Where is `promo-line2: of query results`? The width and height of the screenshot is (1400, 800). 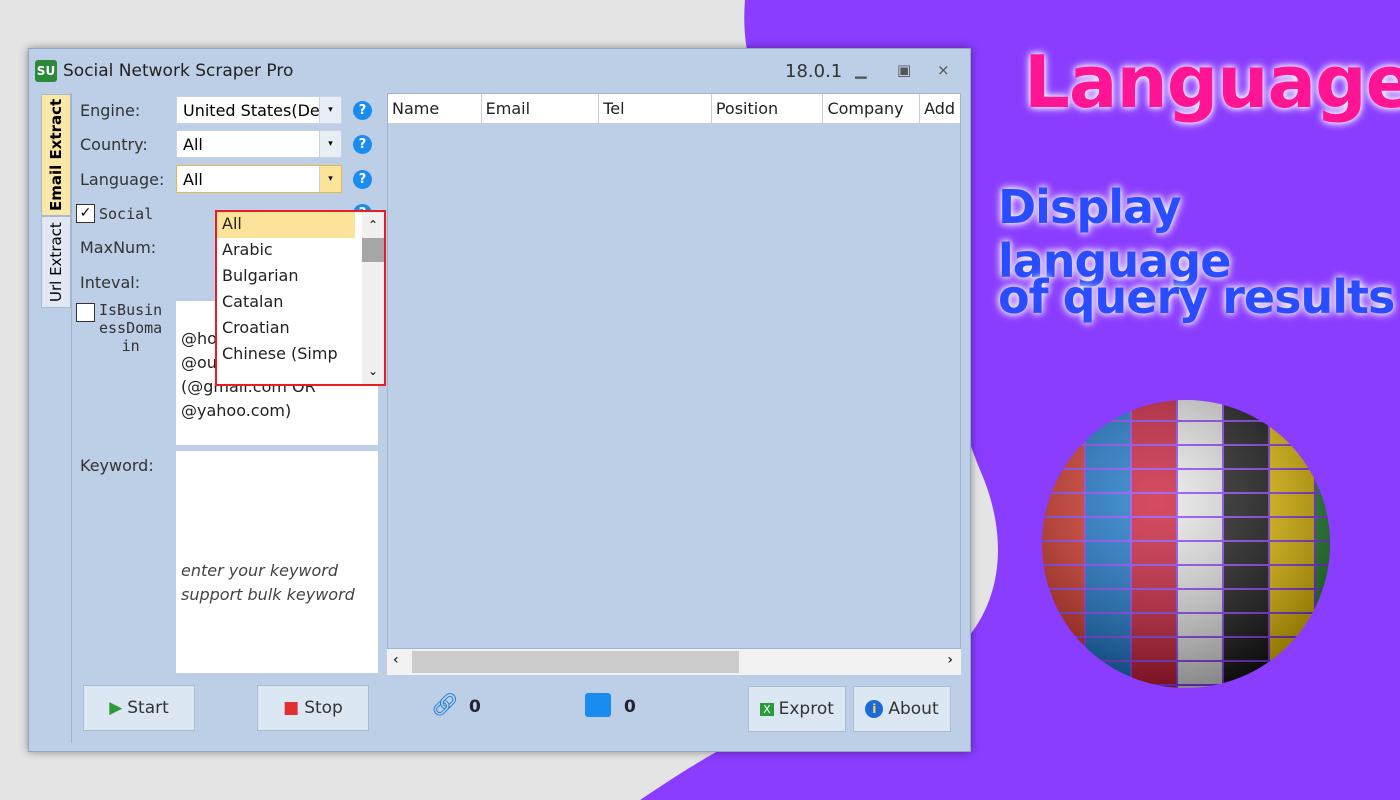 promo-line2: of query results is located at coordinates (1196, 297).